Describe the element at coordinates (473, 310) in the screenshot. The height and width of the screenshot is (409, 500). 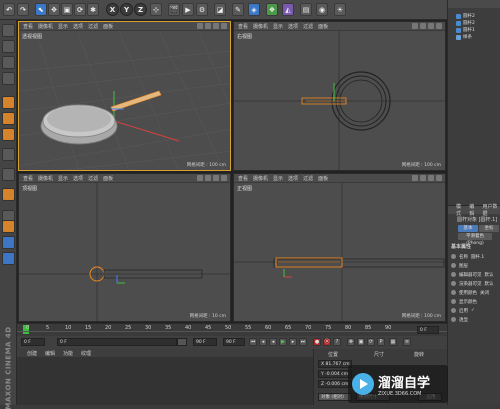
I see `enable-checkbox: ✓` at that location.